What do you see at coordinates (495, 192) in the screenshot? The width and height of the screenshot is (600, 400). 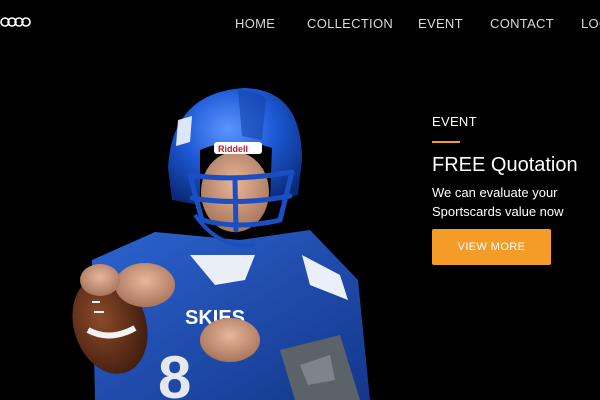 I see `promo-subtitle-line1: We can evaluate your` at bounding box center [495, 192].